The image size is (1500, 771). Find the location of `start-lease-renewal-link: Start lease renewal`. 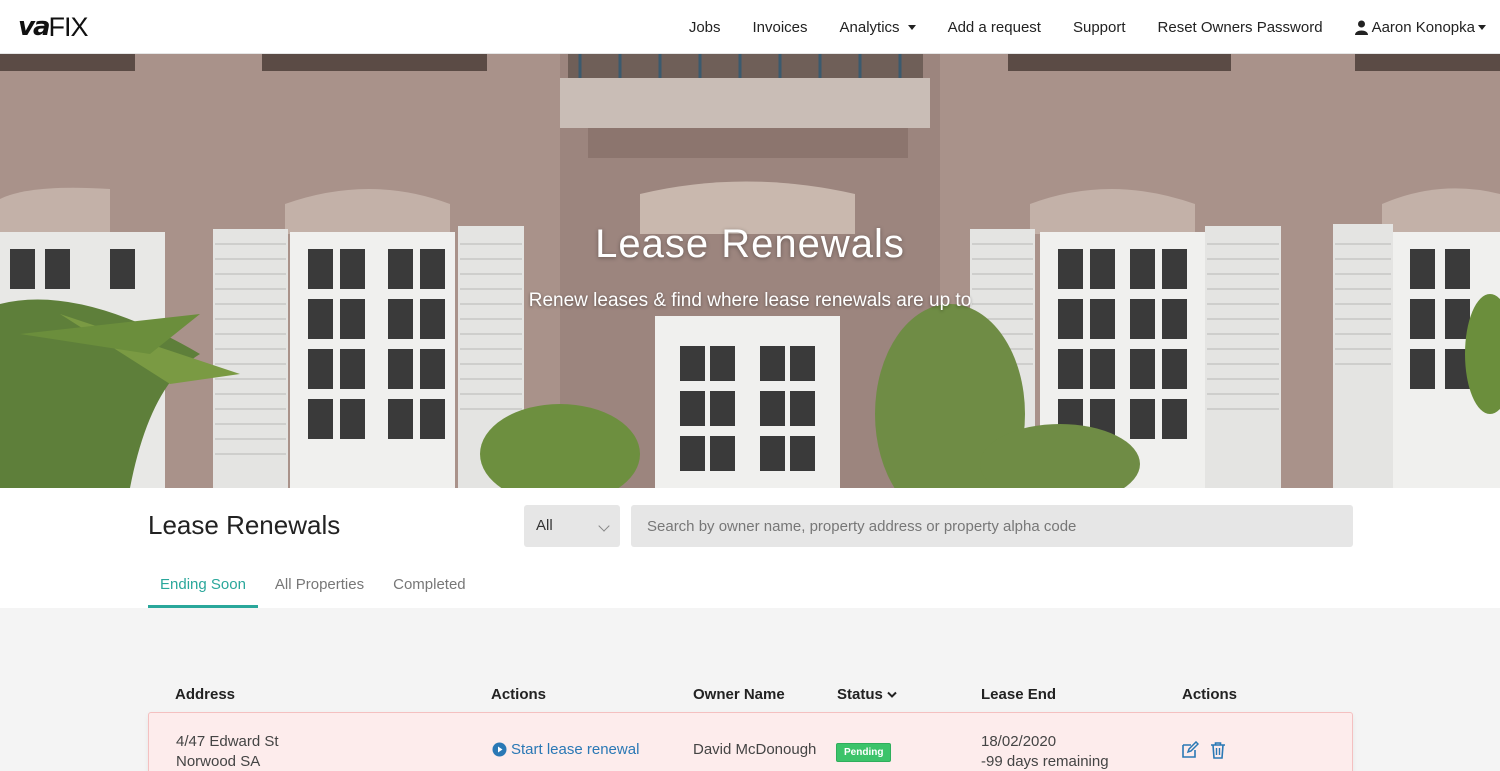

start-lease-renewal-link: Start lease renewal is located at coordinates (565, 749).